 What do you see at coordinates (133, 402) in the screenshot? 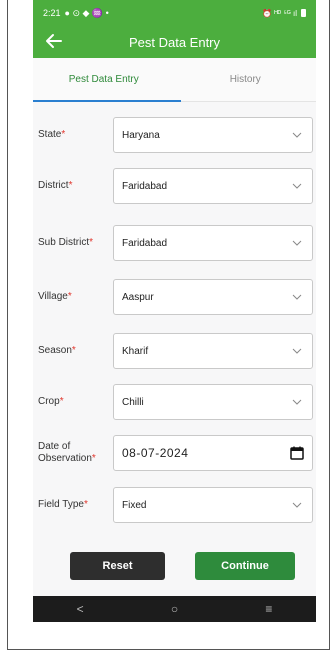
I see `crop-value: Chilli` at bounding box center [133, 402].